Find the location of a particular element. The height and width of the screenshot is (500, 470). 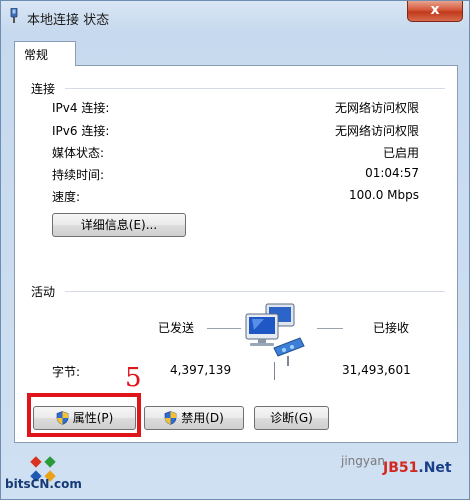

window-title: 本地连接 状态 is located at coordinates (68, 20).